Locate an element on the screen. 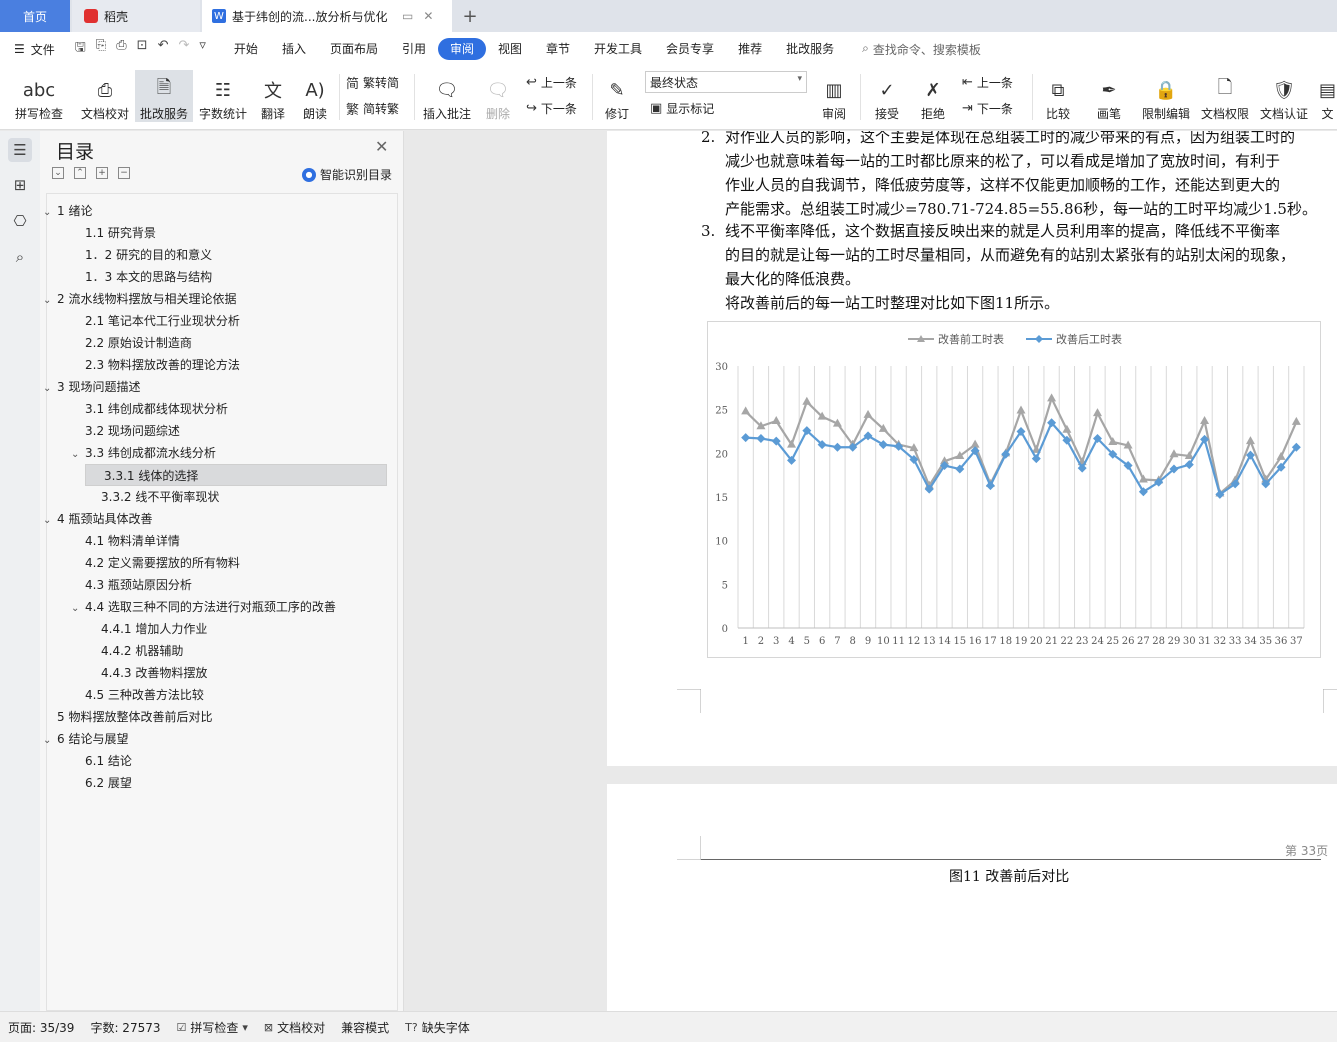  command-search: ⌕ 查找命令、搜索模板 is located at coordinates (921, 49).